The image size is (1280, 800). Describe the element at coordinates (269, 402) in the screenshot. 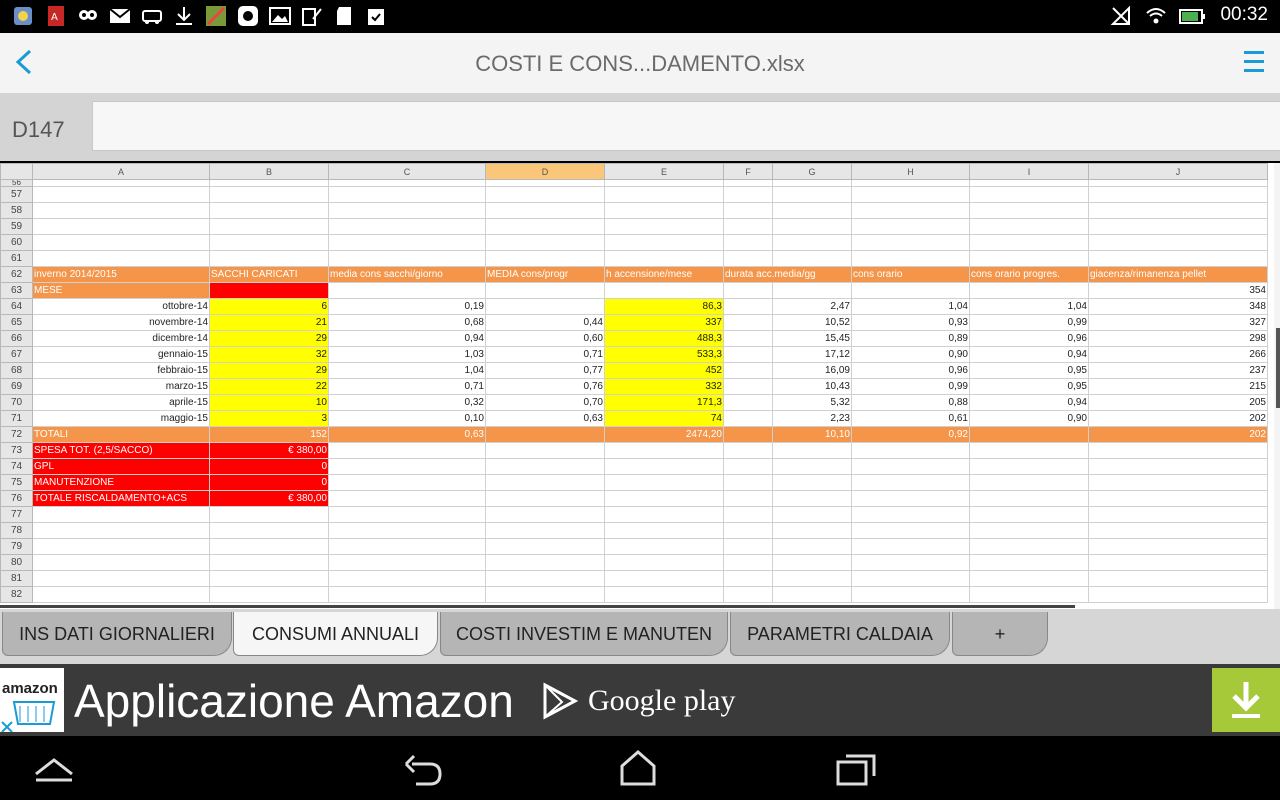

I see `cell: 10` at that location.